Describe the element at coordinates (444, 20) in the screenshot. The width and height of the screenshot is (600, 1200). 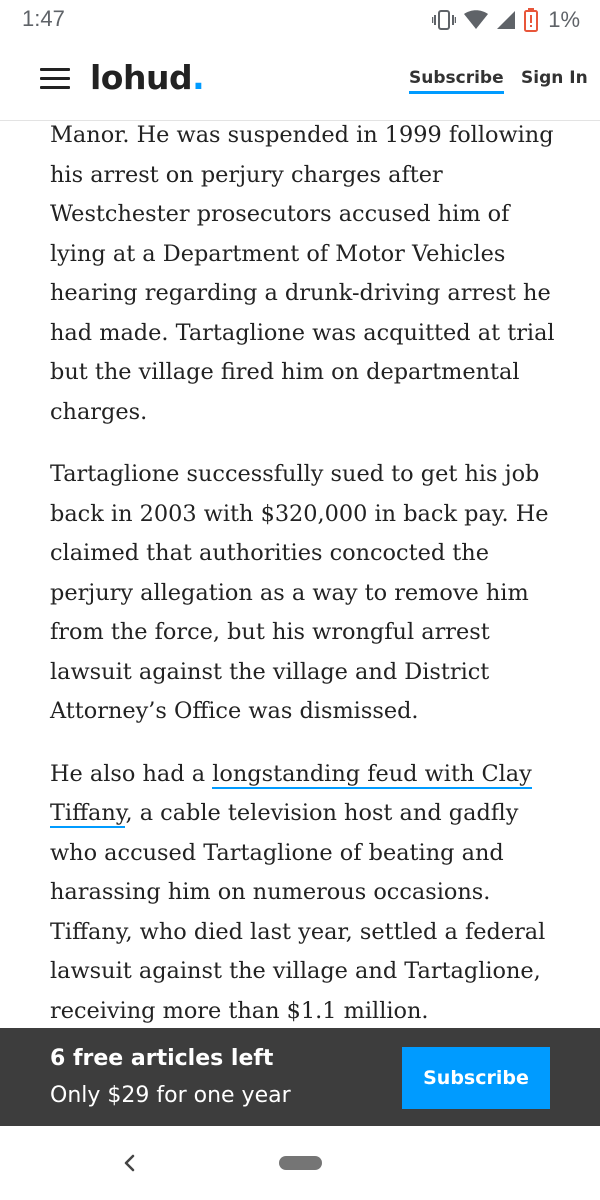
I see `vibrate-icon` at that location.